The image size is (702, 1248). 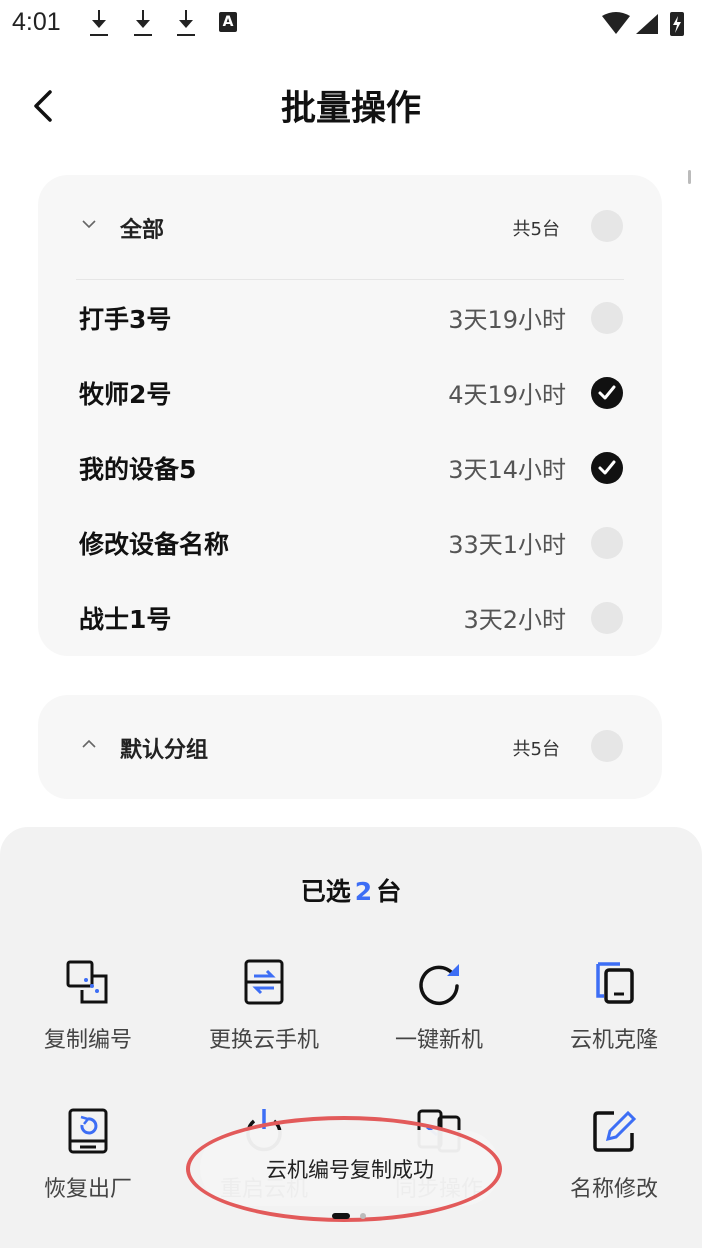 What do you see at coordinates (614, 1013) in the screenshot?
I see `action-clone: 云机克隆` at bounding box center [614, 1013].